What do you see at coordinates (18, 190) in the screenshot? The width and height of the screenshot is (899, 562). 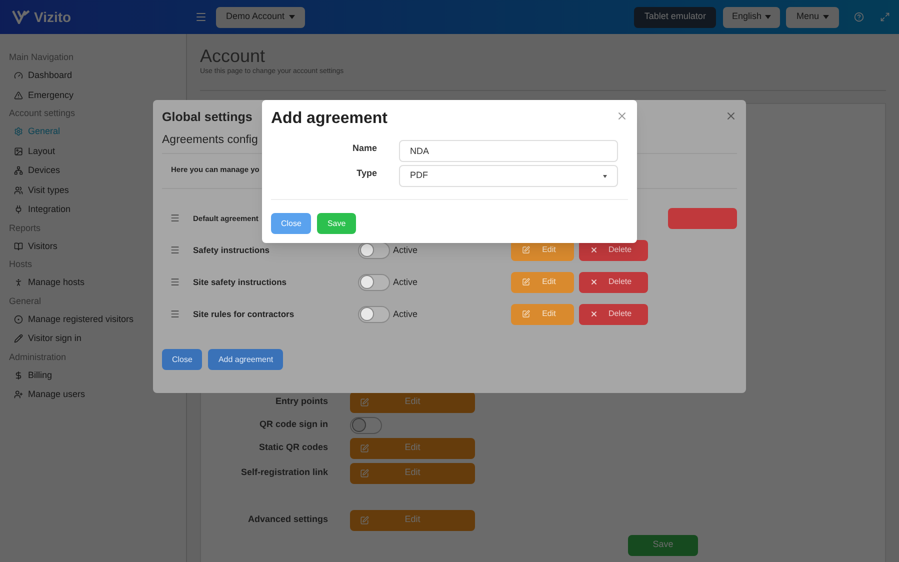 I see `users-icon` at bounding box center [18, 190].